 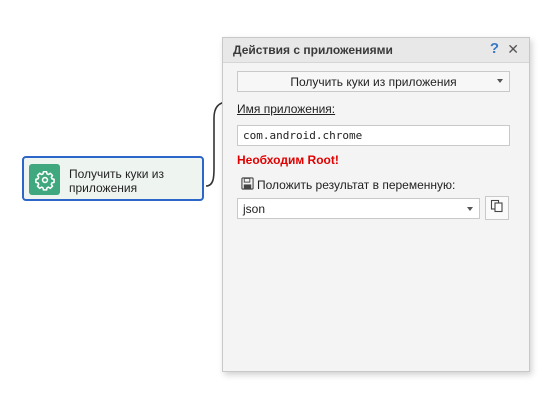 I want to click on panel-header: Действия с приложениями ? ✕, so click(x=376, y=50).